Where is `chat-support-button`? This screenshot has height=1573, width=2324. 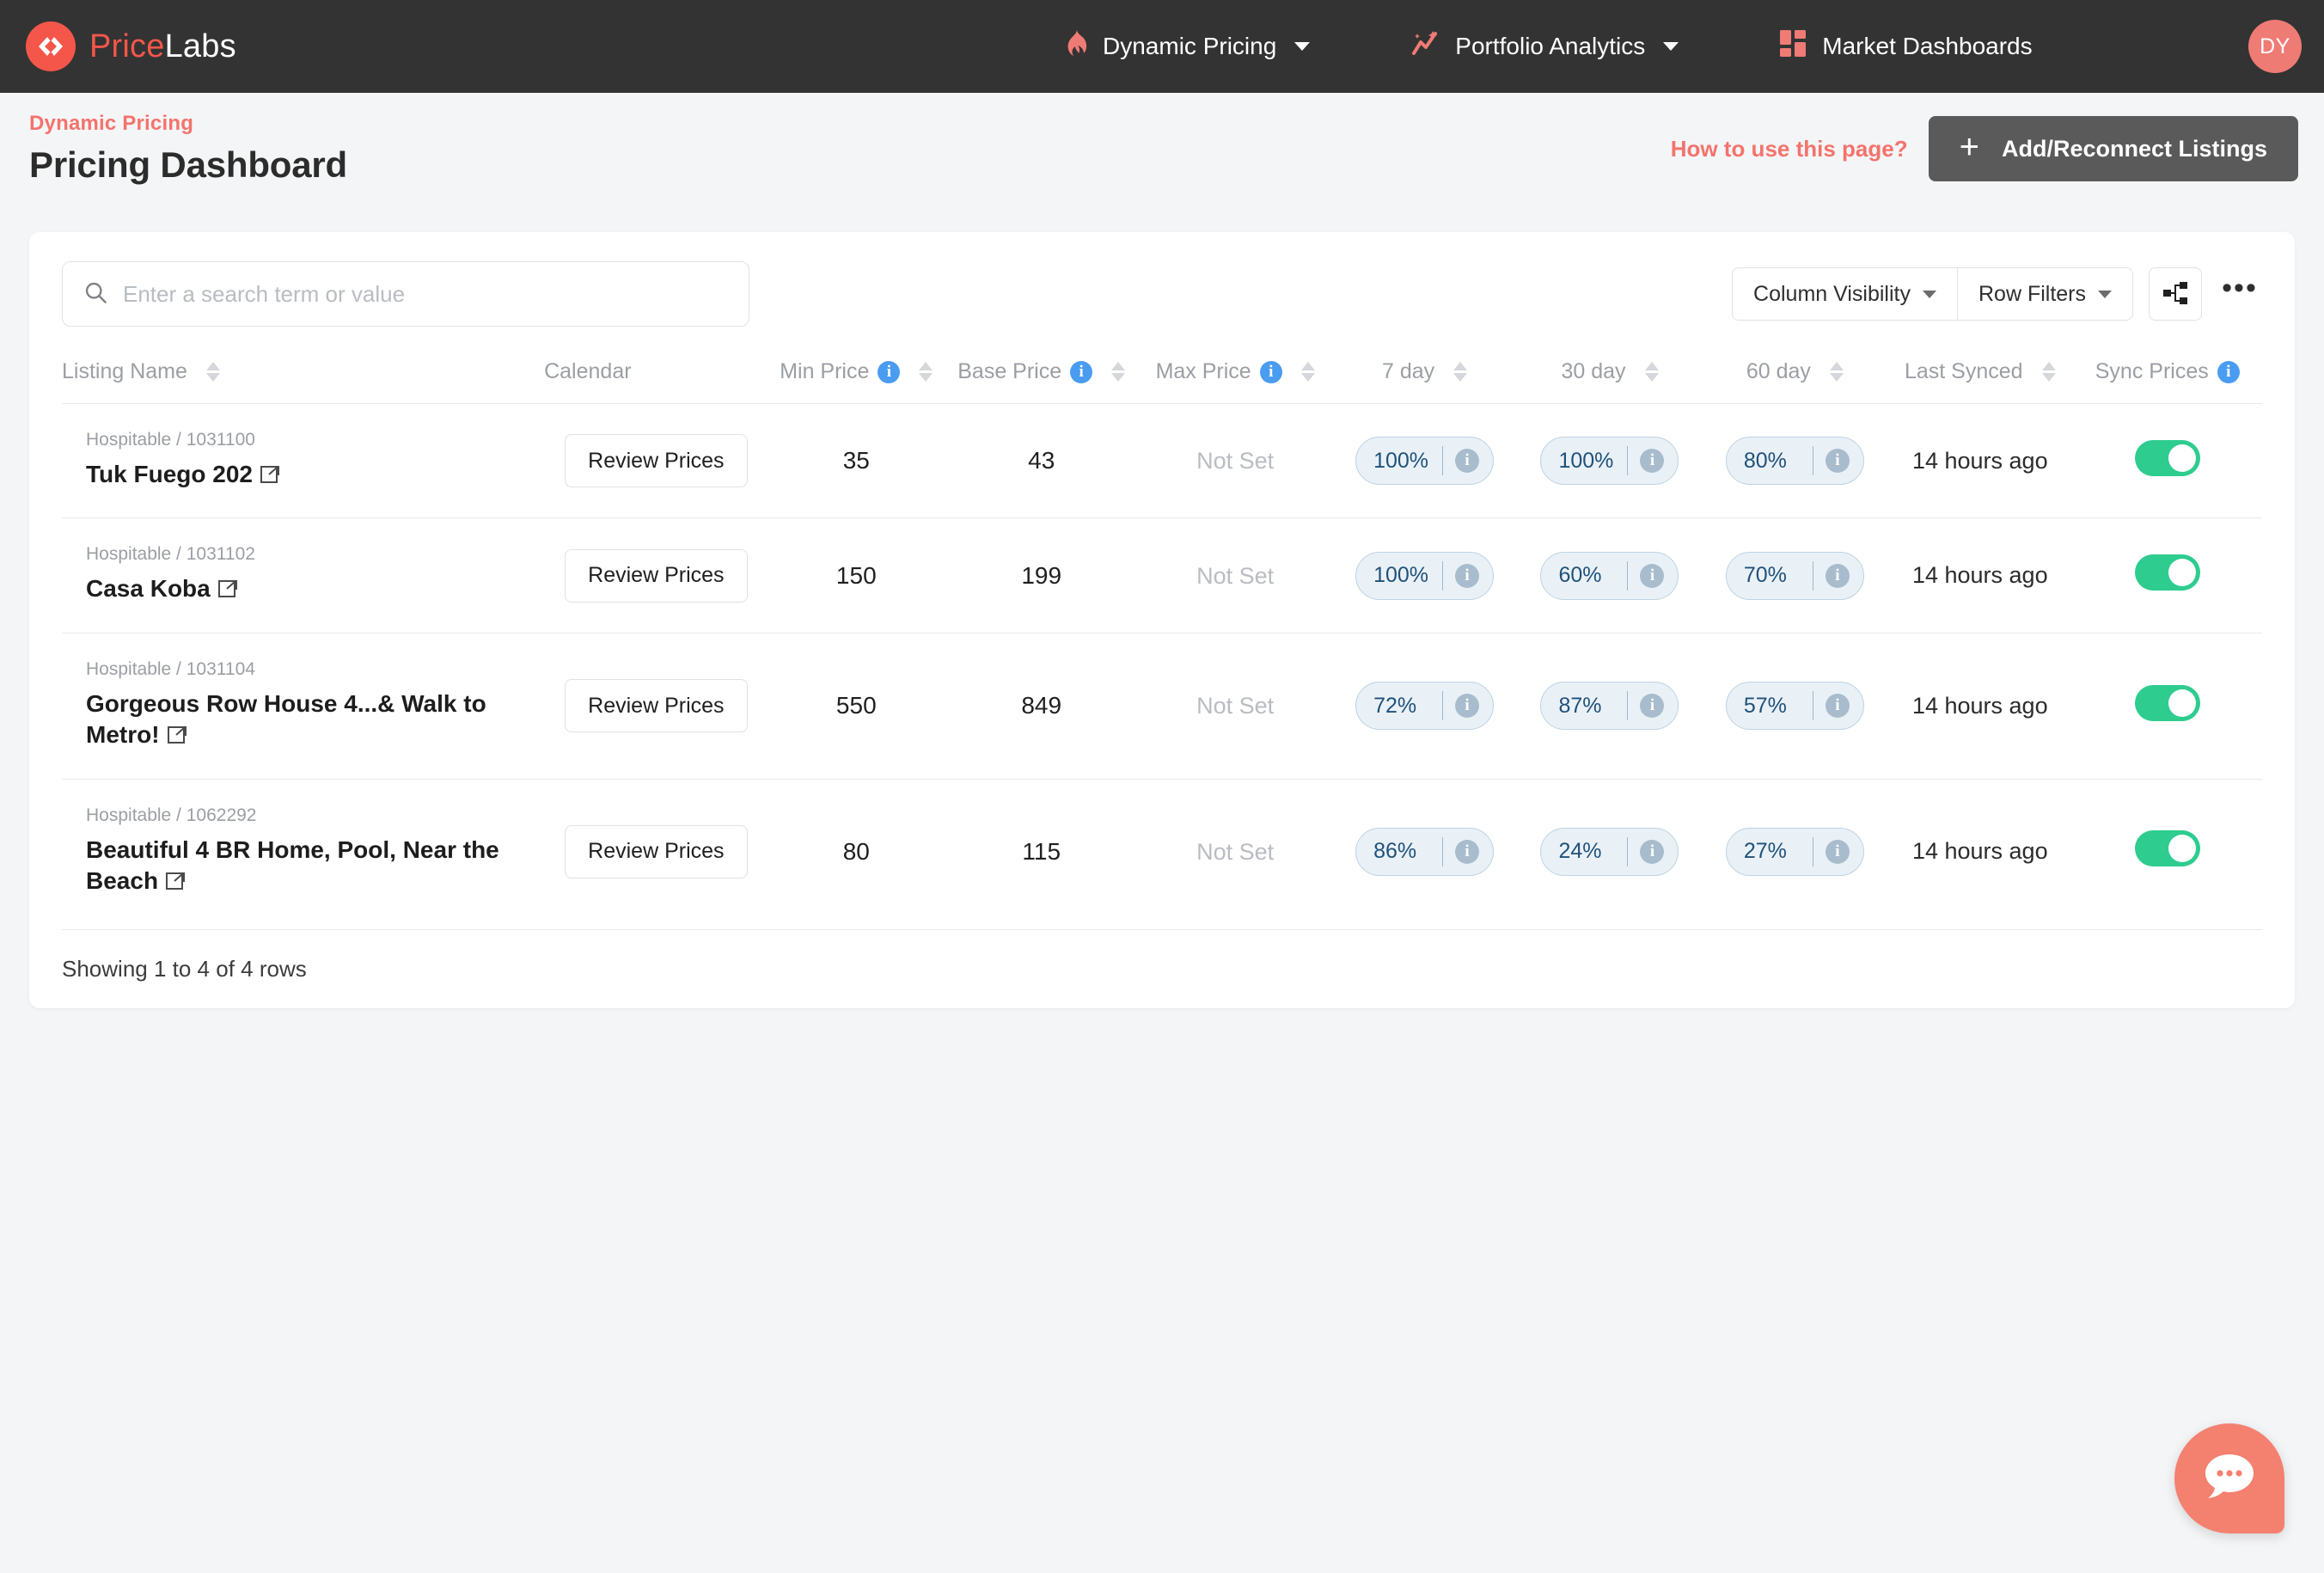 chat-support-button is located at coordinates (2229, 1478).